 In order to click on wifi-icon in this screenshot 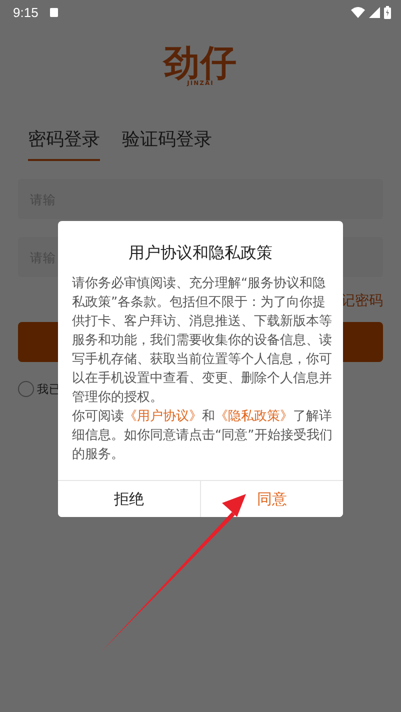, I will do `click(358, 12)`.